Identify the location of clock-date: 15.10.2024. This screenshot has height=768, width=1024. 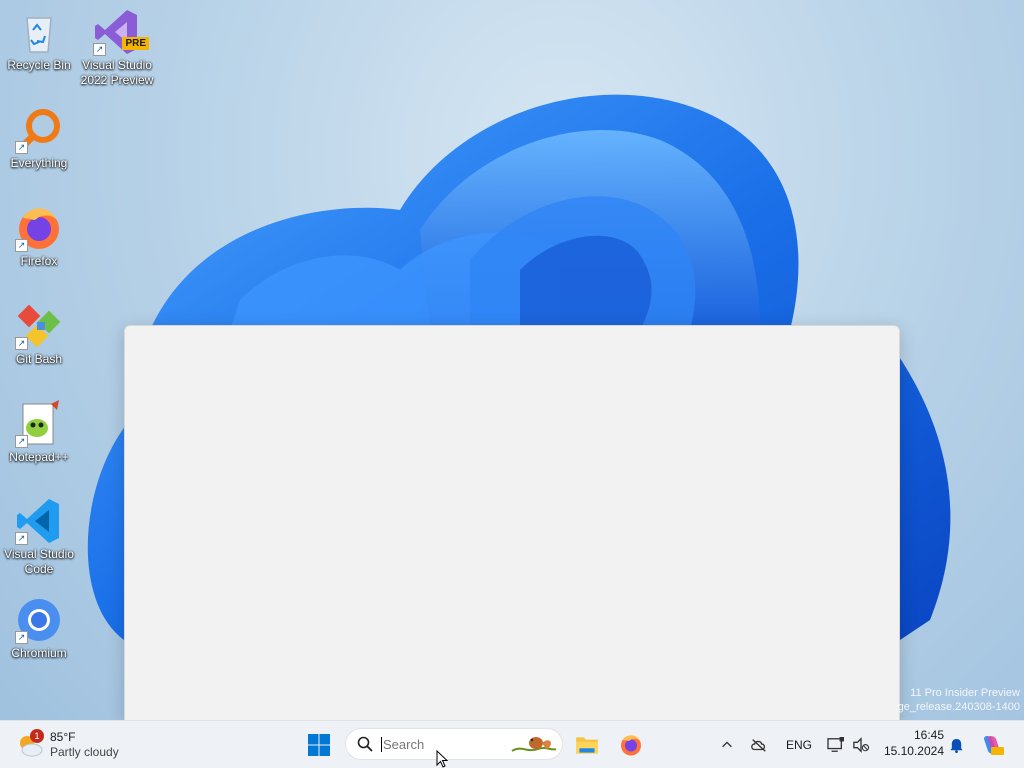
(913, 751).